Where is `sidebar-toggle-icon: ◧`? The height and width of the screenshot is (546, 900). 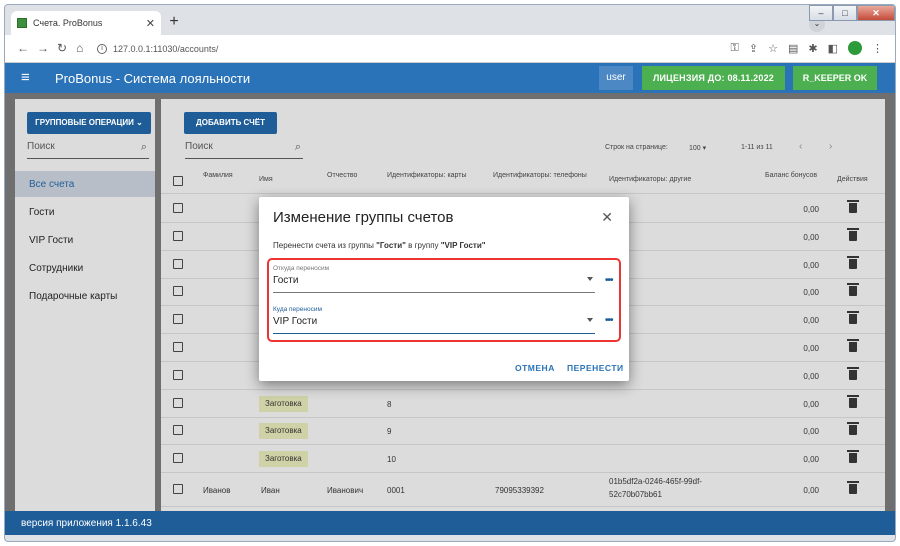 sidebar-toggle-icon: ◧ is located at coordinates (833, 48).